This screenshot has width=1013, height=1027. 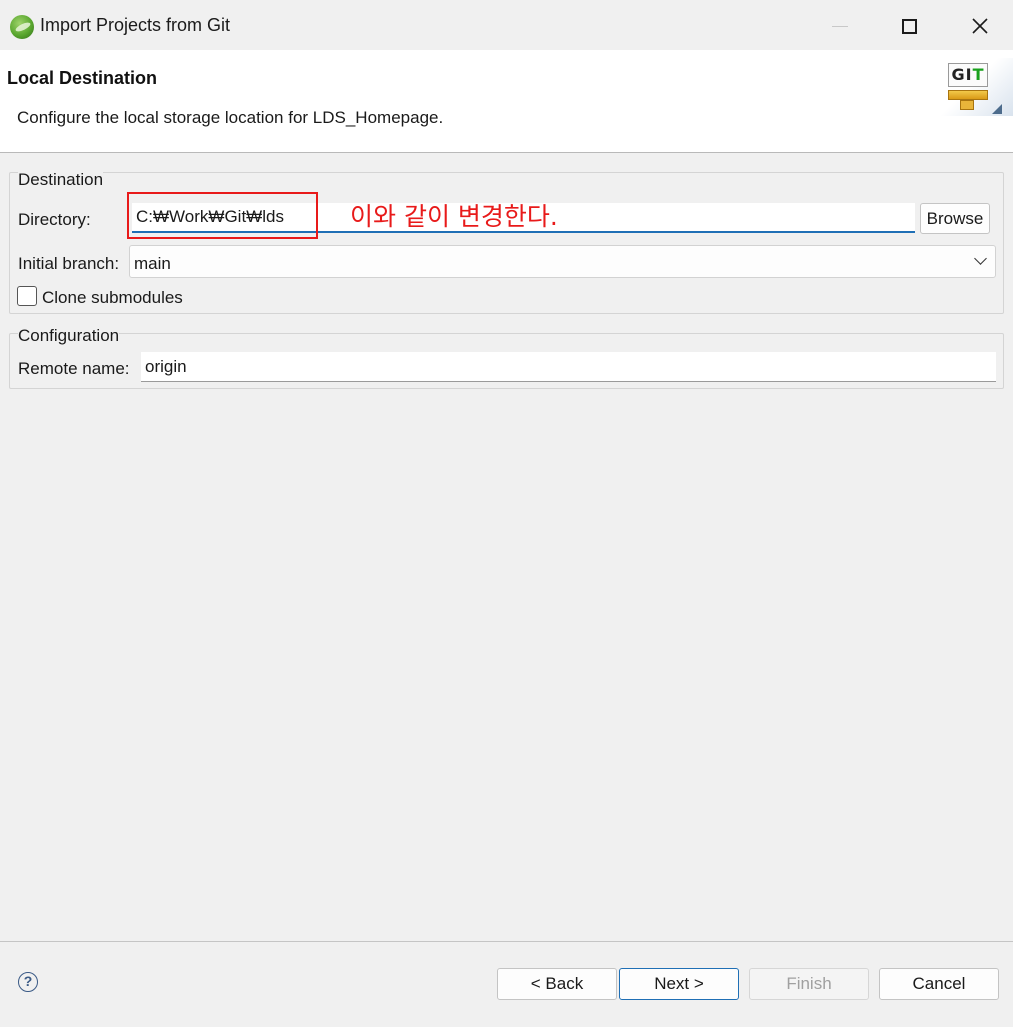 What do you see at coordinates (112, 298) in the screenshot?
I see `clone-submodules-label: Clone submodules` at bounding box center [112, 298].